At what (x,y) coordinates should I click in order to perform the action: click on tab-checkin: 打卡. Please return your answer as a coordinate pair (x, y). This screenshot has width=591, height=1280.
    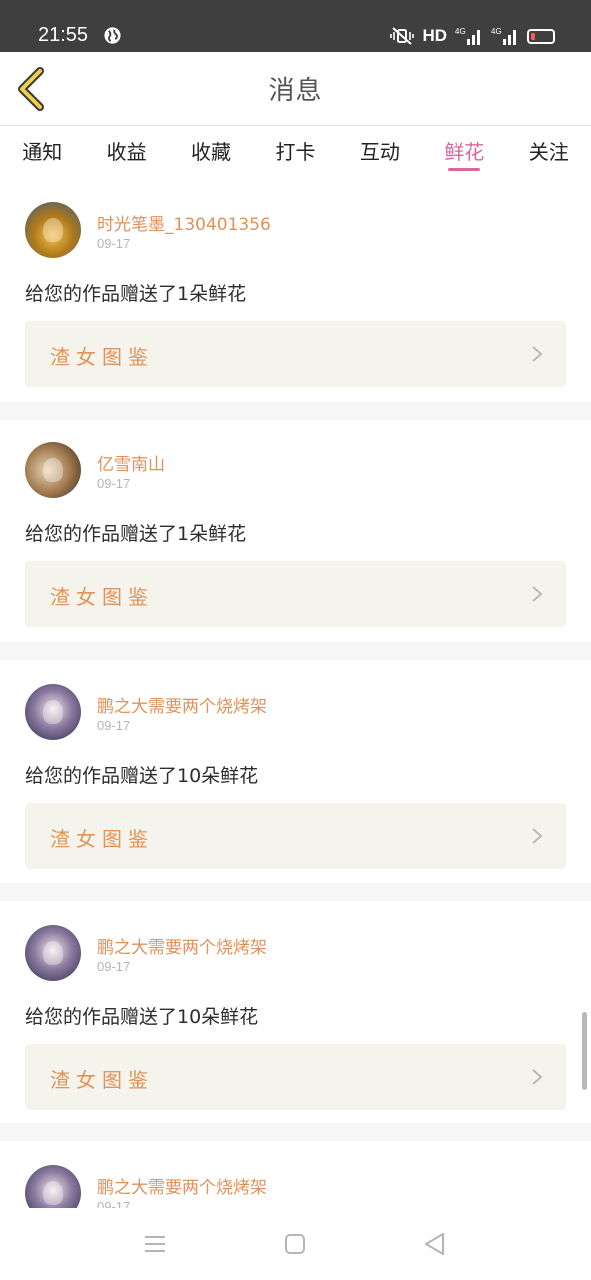
    Looking at the image, I should click on (295, 152).